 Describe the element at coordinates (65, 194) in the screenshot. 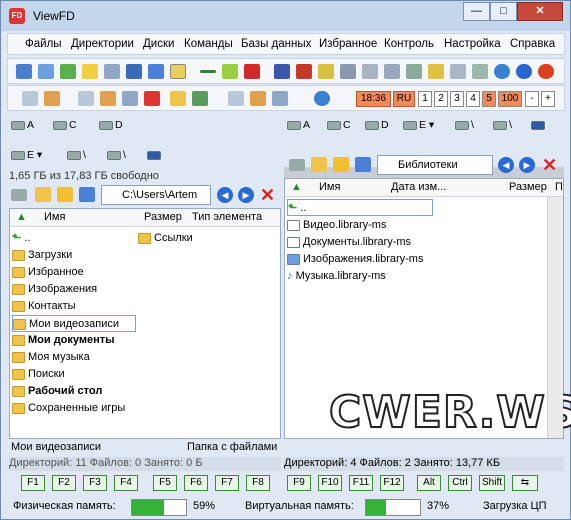

I see `favorite-star-icon` at that location.